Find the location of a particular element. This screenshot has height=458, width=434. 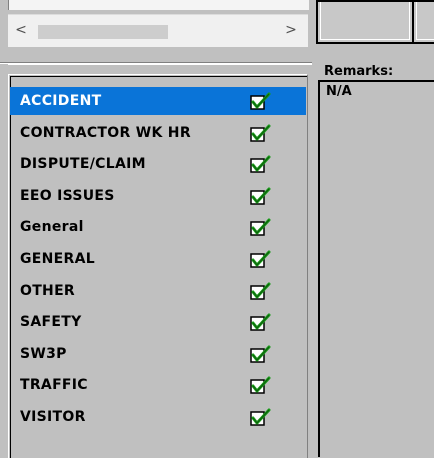

scrollbar-thumb is located at coordinates (103, 32).